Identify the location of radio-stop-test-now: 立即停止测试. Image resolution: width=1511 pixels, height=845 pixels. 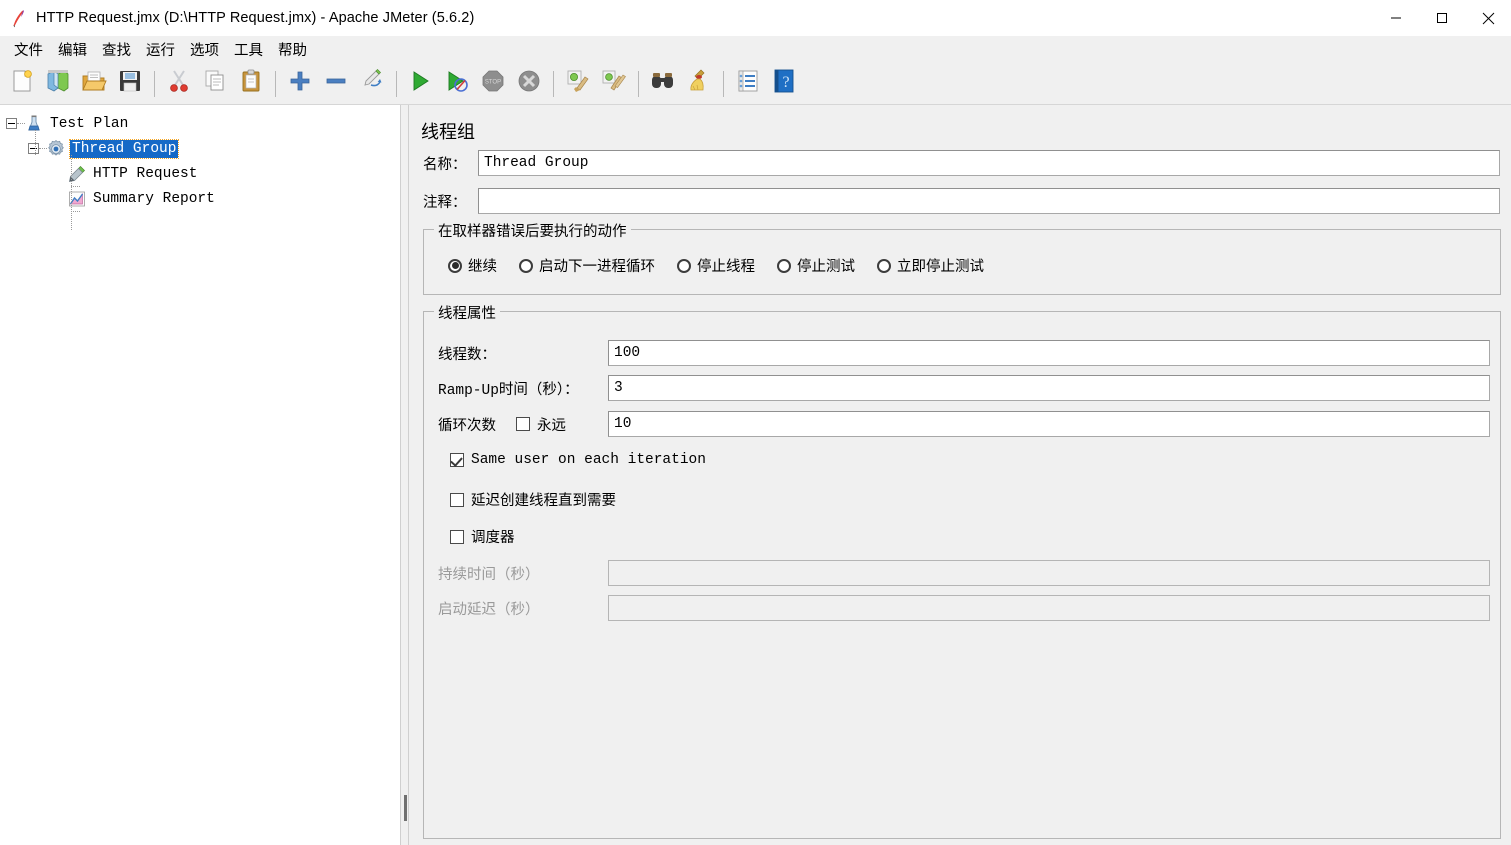
(930, 265).